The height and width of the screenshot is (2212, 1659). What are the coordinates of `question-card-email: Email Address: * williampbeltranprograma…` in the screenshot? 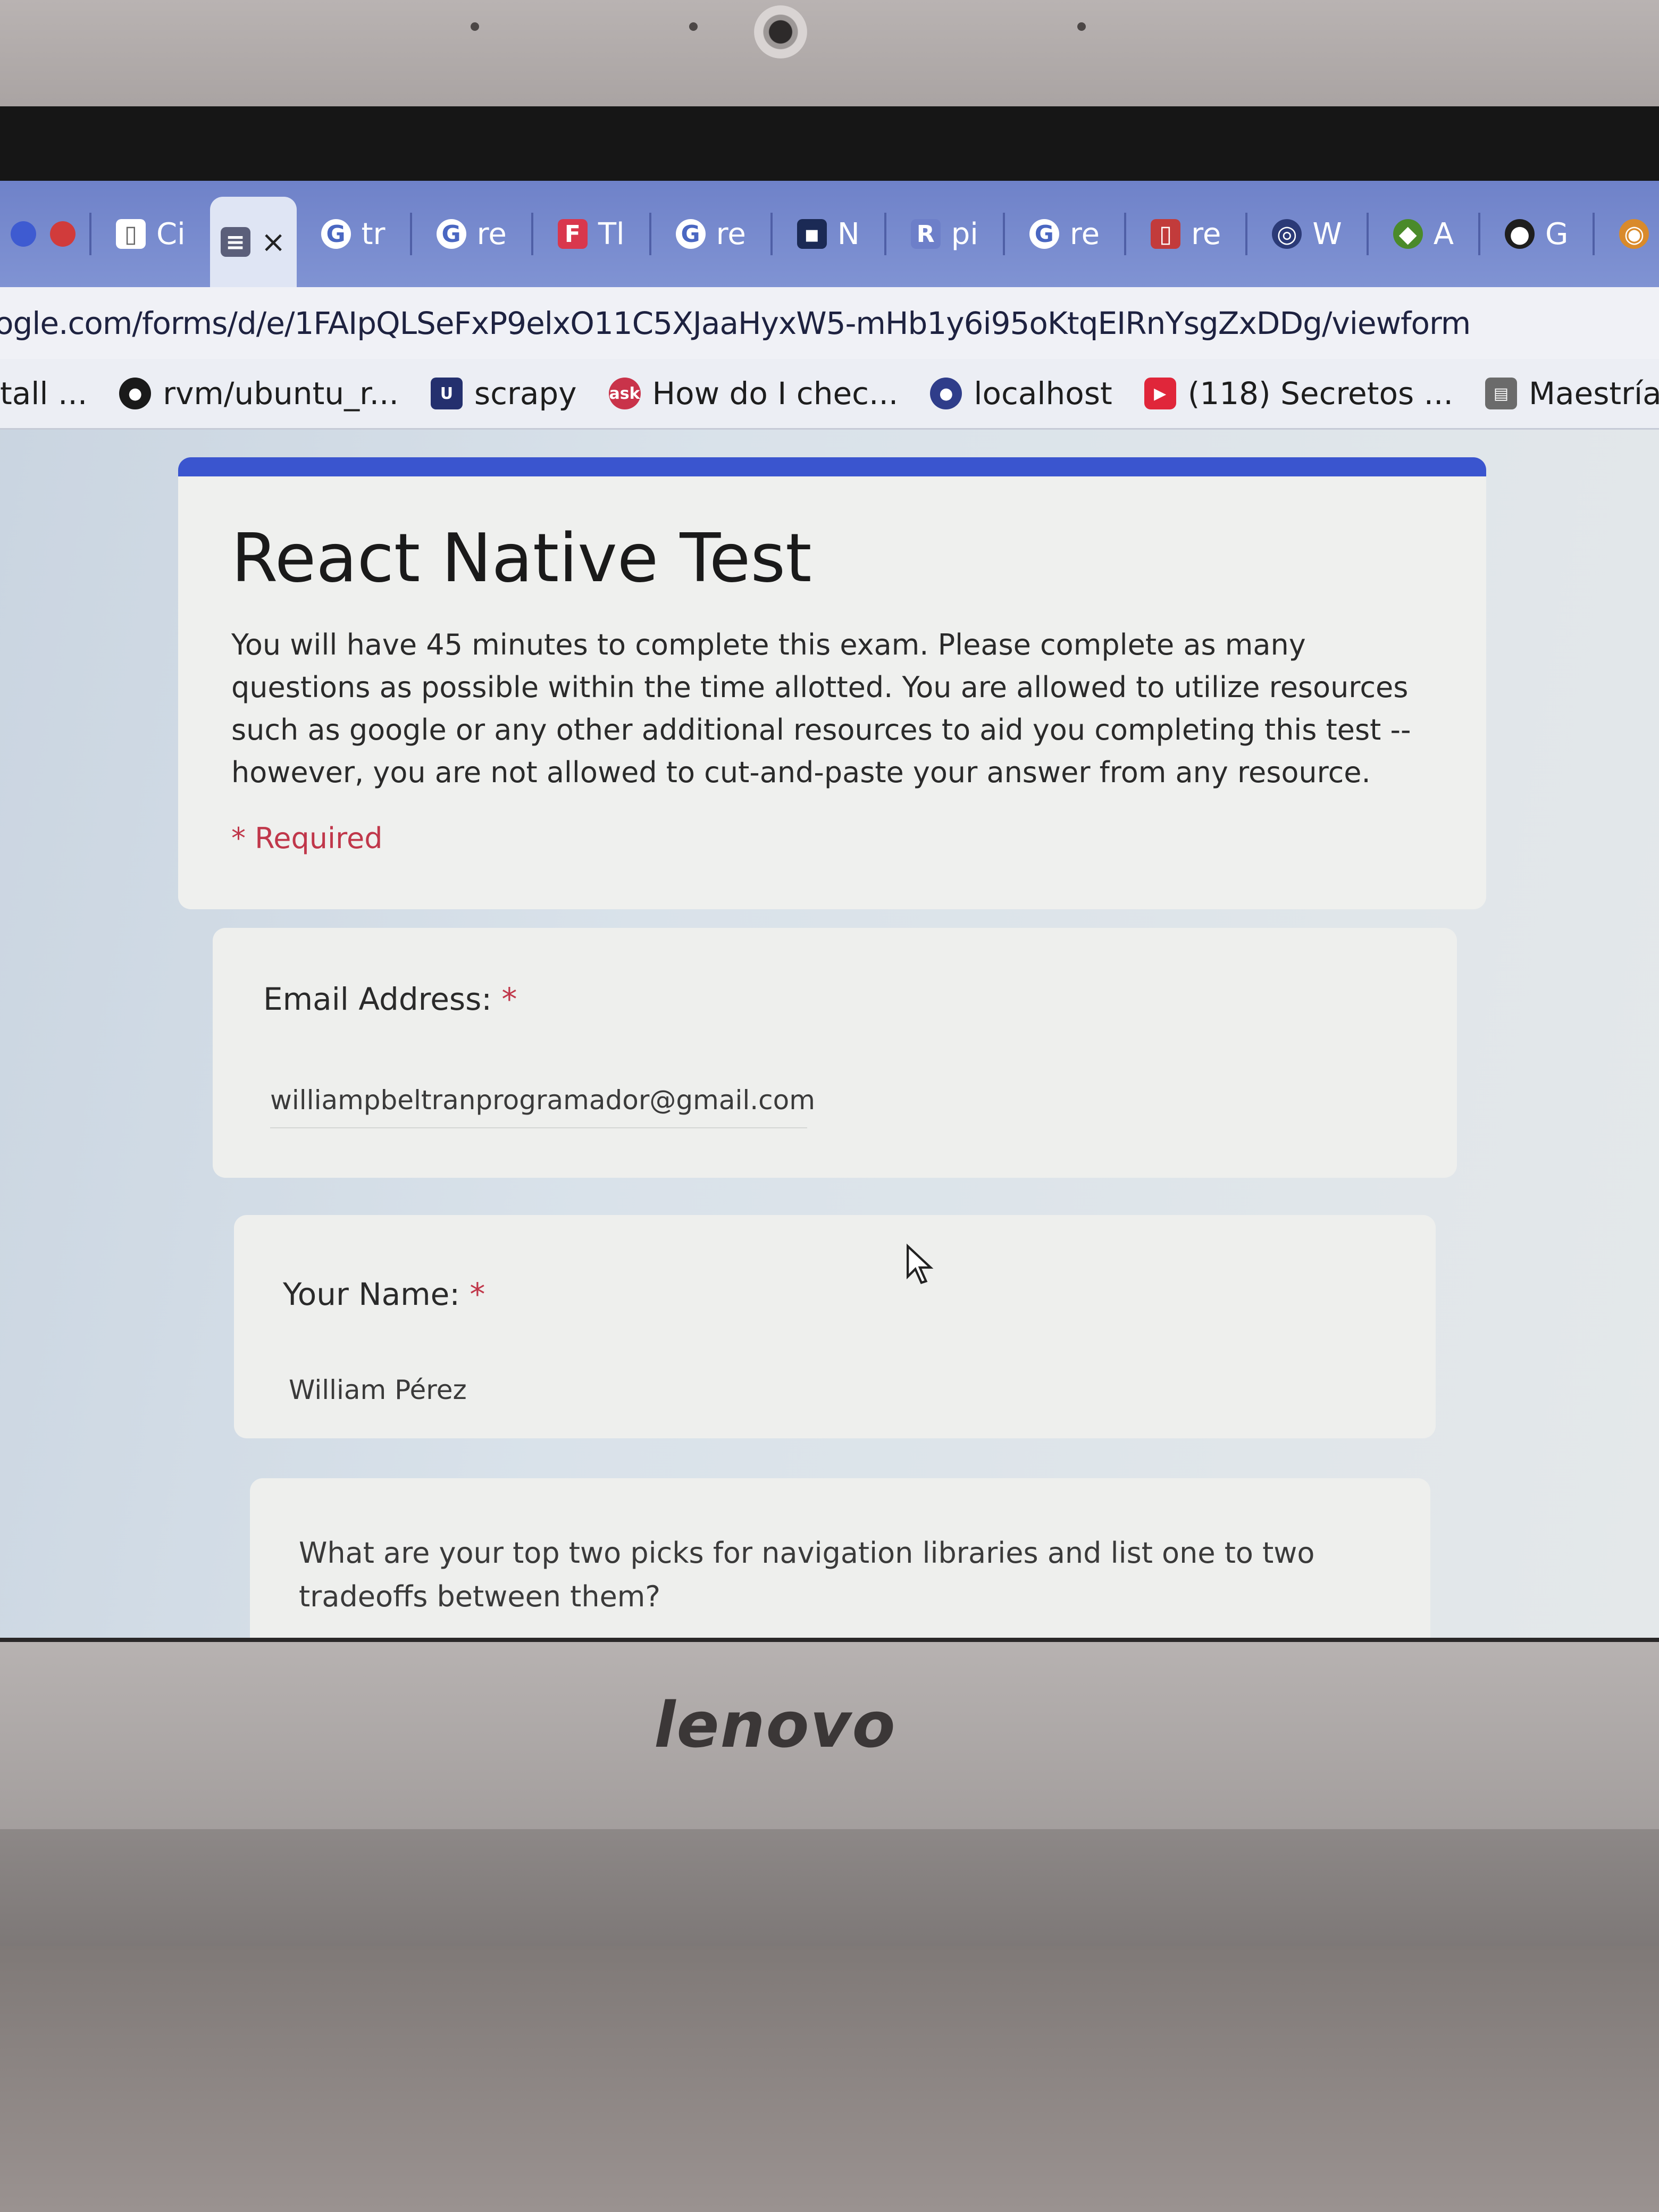 It's located at (835, 1053).